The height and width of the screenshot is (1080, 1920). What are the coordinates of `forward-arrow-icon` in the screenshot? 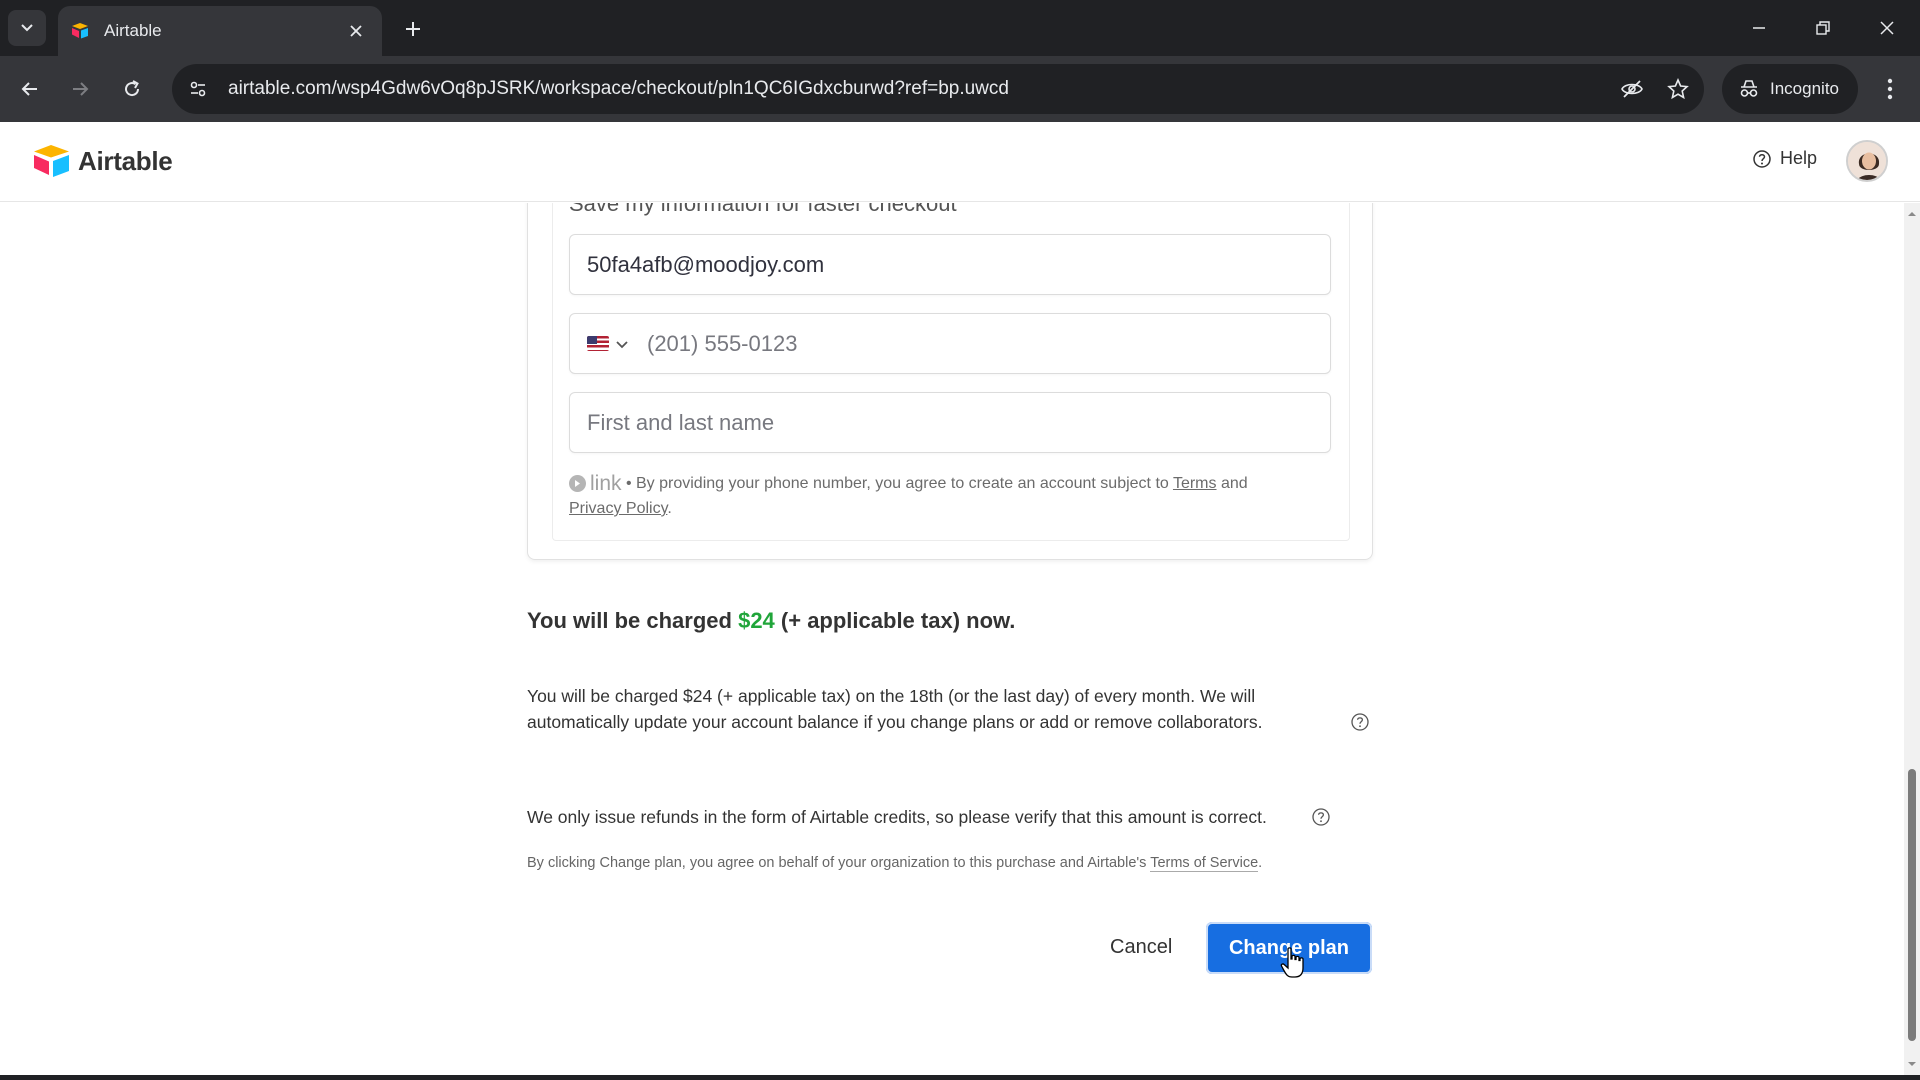 It's located at (80, 89).